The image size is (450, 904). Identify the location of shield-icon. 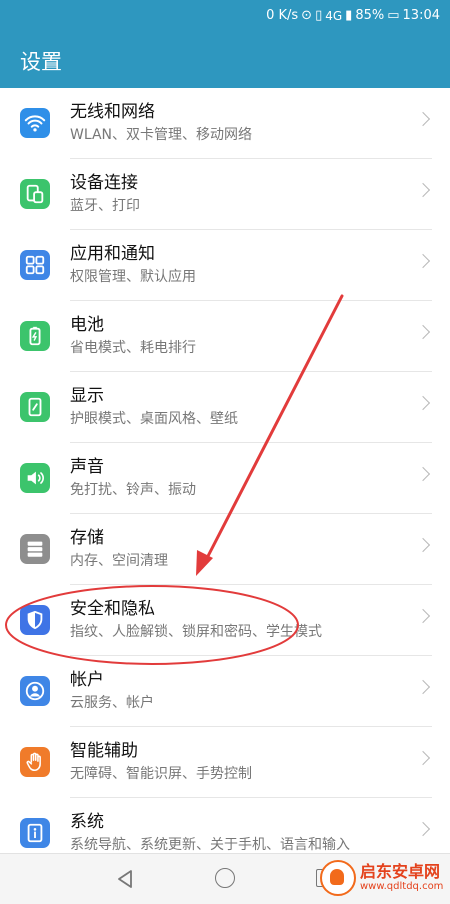
(35, 620).